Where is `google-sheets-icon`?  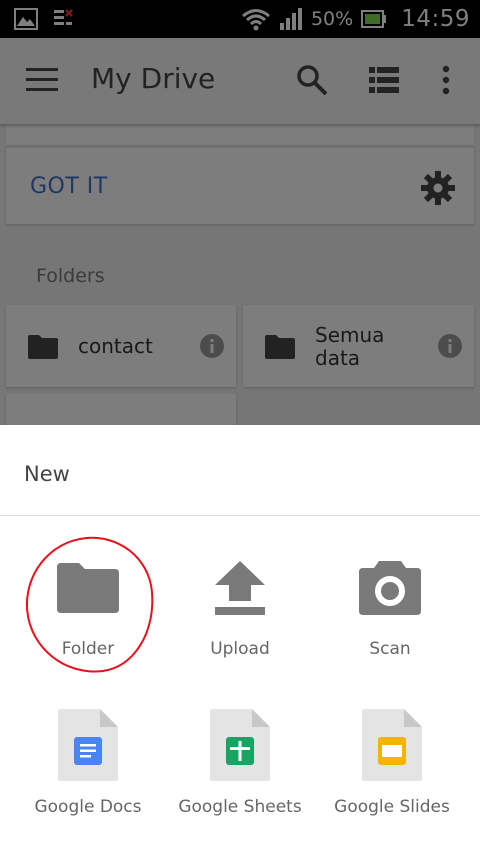 google-sheets-icon is located at coordinates (240, 745).